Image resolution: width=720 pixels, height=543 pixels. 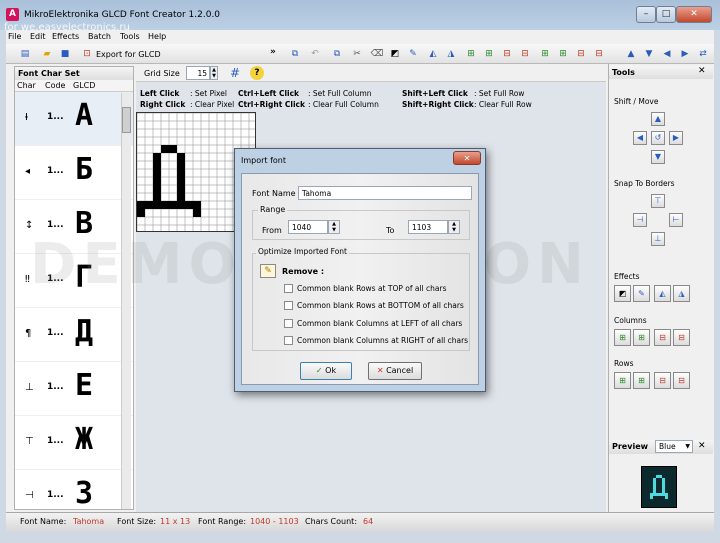 I want to click on char-row: Ɨ 1... А, so click(x=74, y=119).